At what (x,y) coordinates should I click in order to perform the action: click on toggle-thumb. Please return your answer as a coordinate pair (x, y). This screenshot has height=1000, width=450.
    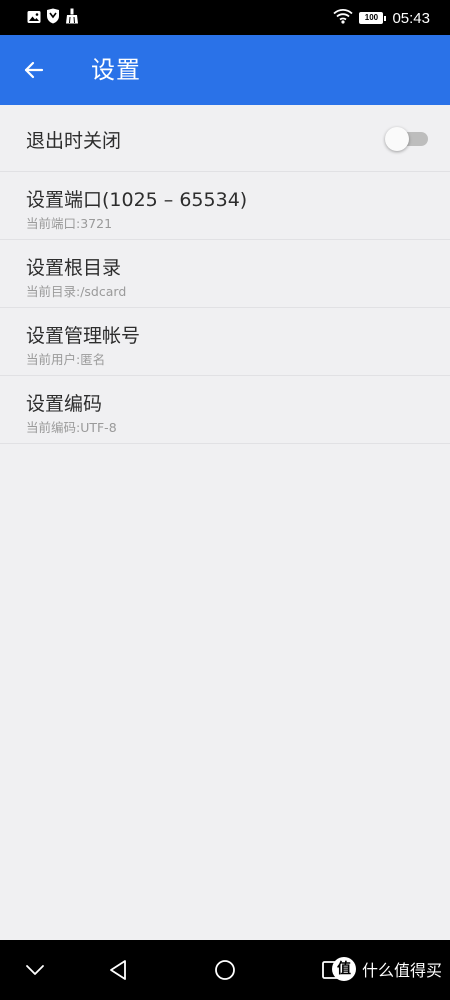
    Looking at the image, I should click on (397, 139).